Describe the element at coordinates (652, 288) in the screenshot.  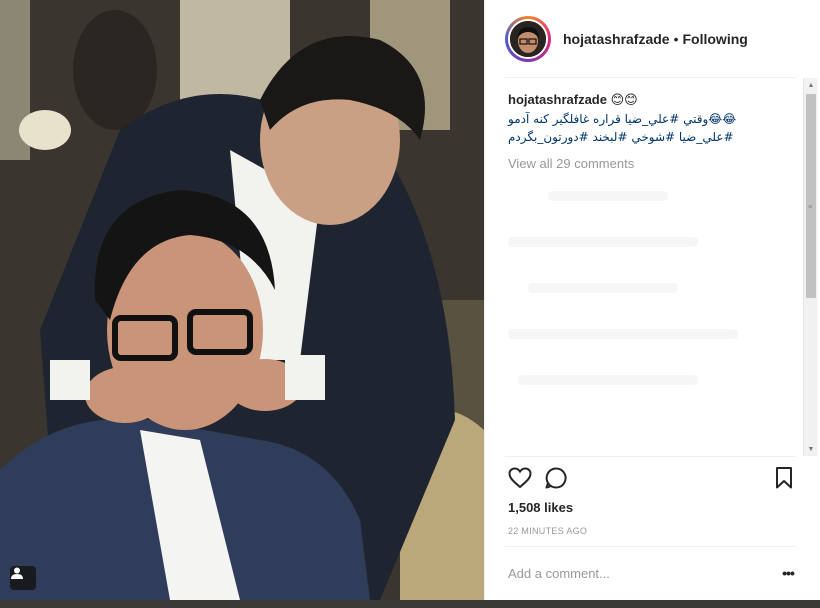
I see `faded-comments-placeholder` at that location.